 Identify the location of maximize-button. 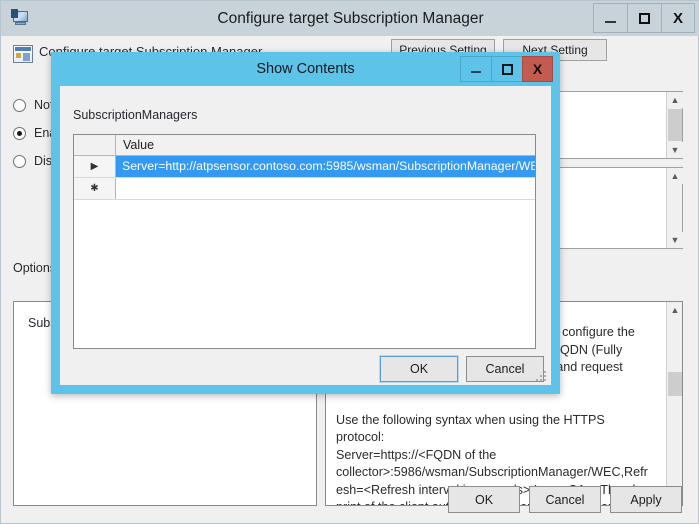
(644, 18).